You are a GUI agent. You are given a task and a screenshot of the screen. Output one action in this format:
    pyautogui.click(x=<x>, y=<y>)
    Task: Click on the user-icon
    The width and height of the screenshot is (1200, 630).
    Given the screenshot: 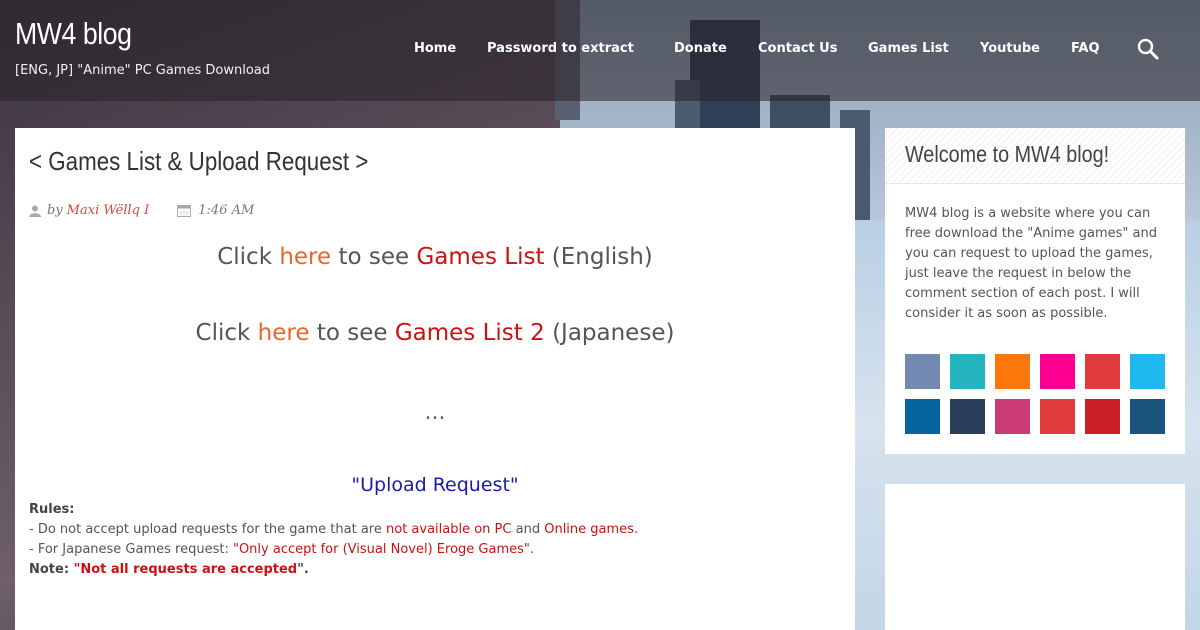 What is the action you would take?
    pyautogui.click(x=35, y=211)
    